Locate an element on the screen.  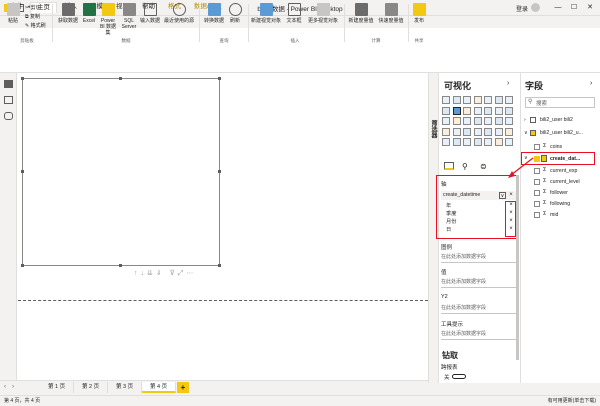
expand-table-icon: › is located at coordinates (525, 120).